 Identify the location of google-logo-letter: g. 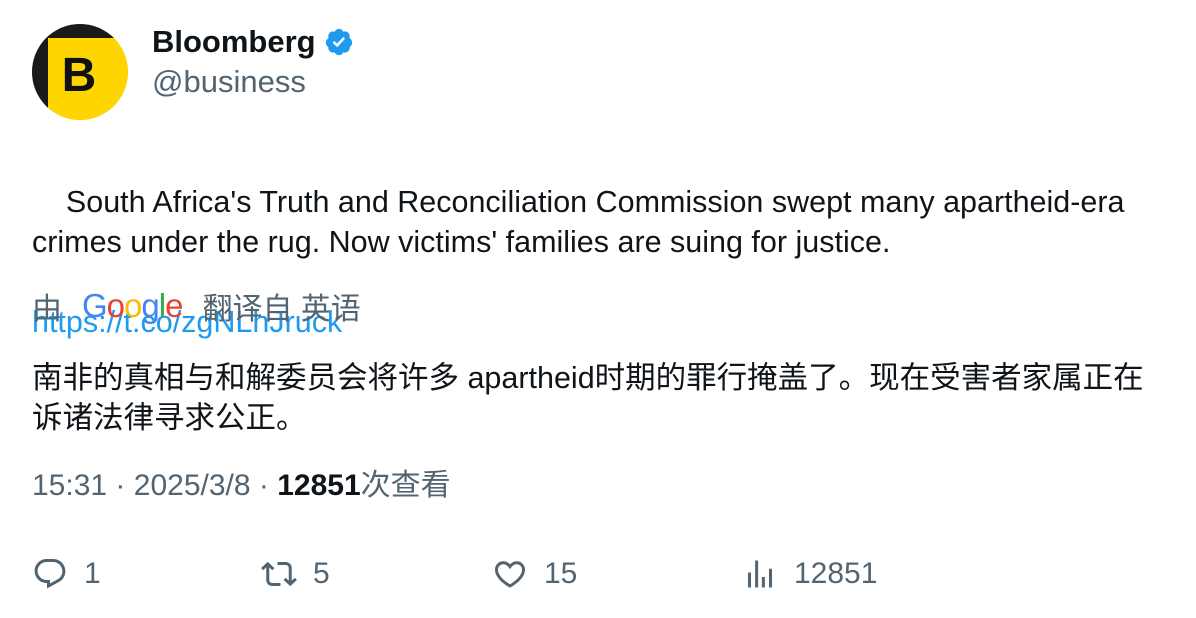
(150, 305).